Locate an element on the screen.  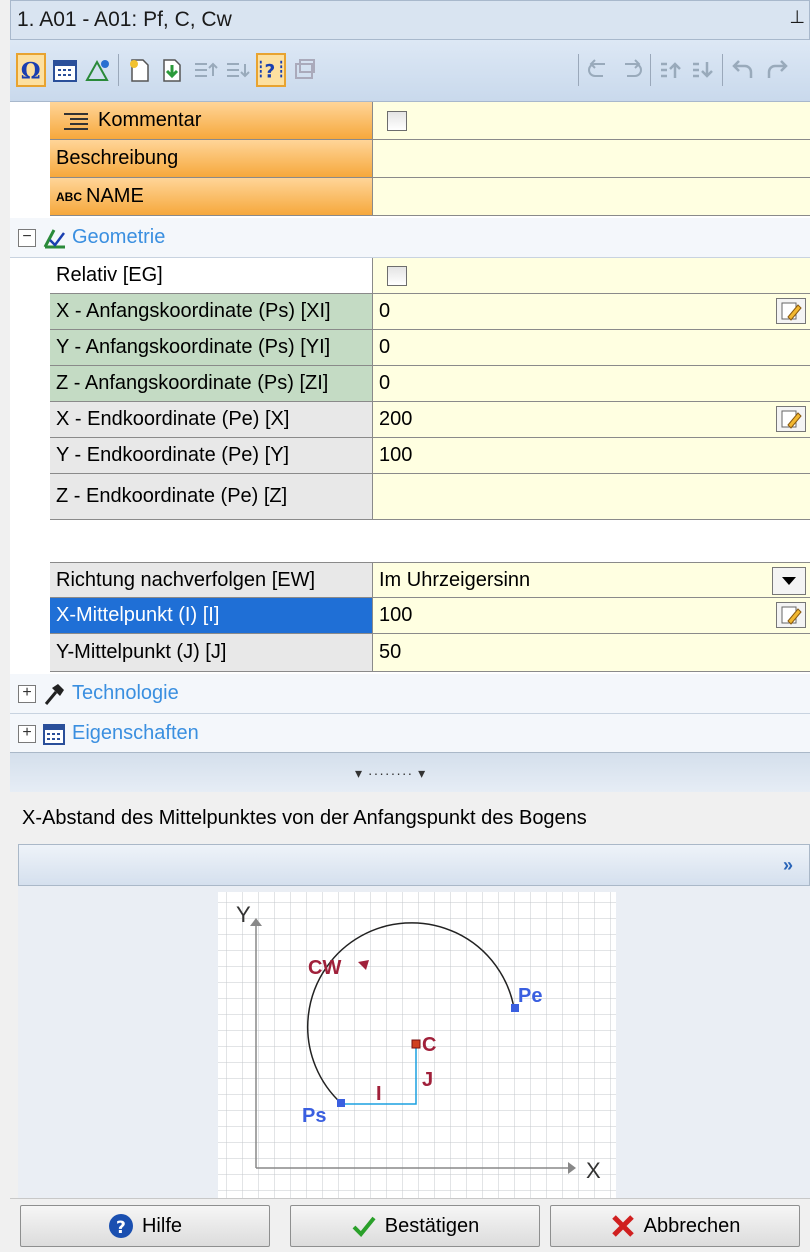
bestaetigen-button: Bestätigen is located at coordinates (415, 1226).